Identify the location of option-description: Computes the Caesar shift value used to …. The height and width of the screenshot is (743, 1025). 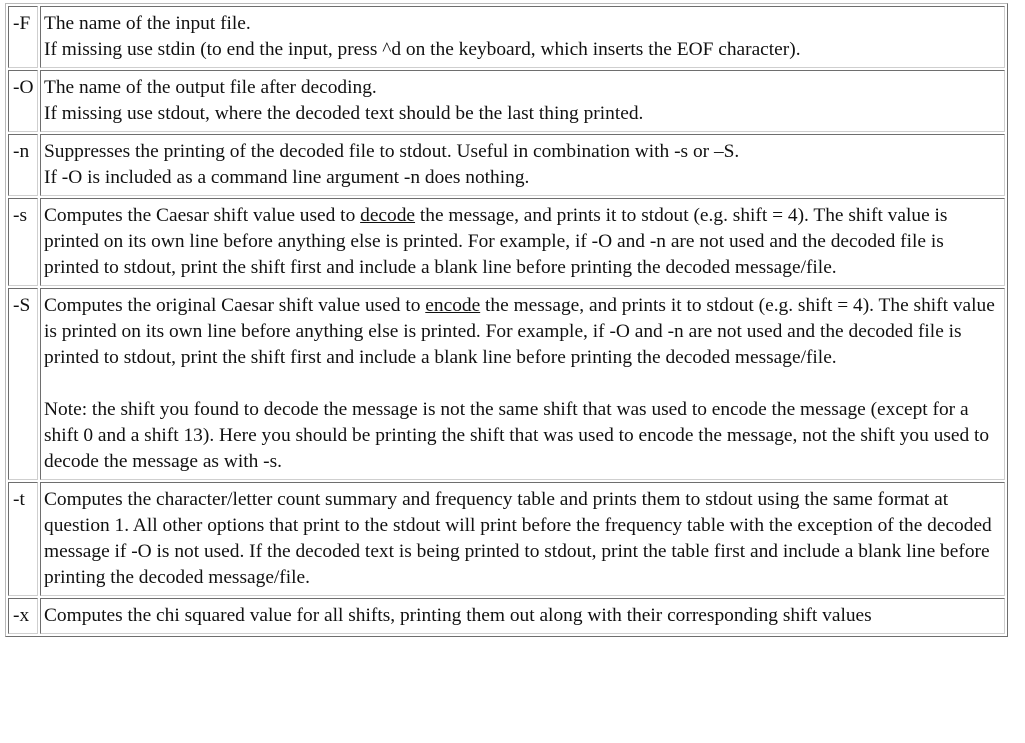
(522, 242).